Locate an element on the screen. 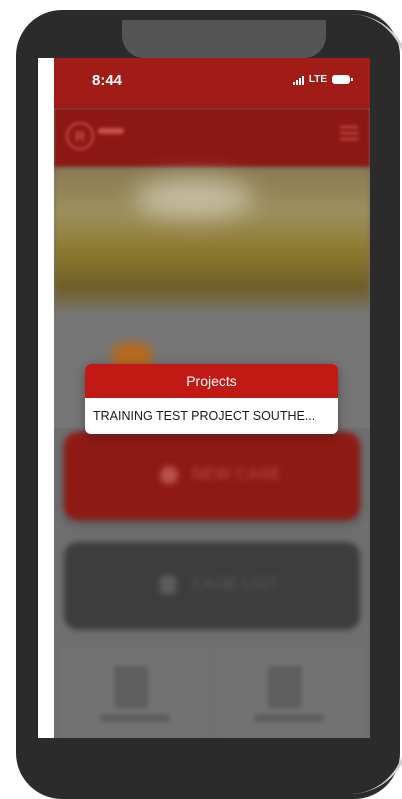  projects-dialog-title: Projects is located at coordinates (211, 381).